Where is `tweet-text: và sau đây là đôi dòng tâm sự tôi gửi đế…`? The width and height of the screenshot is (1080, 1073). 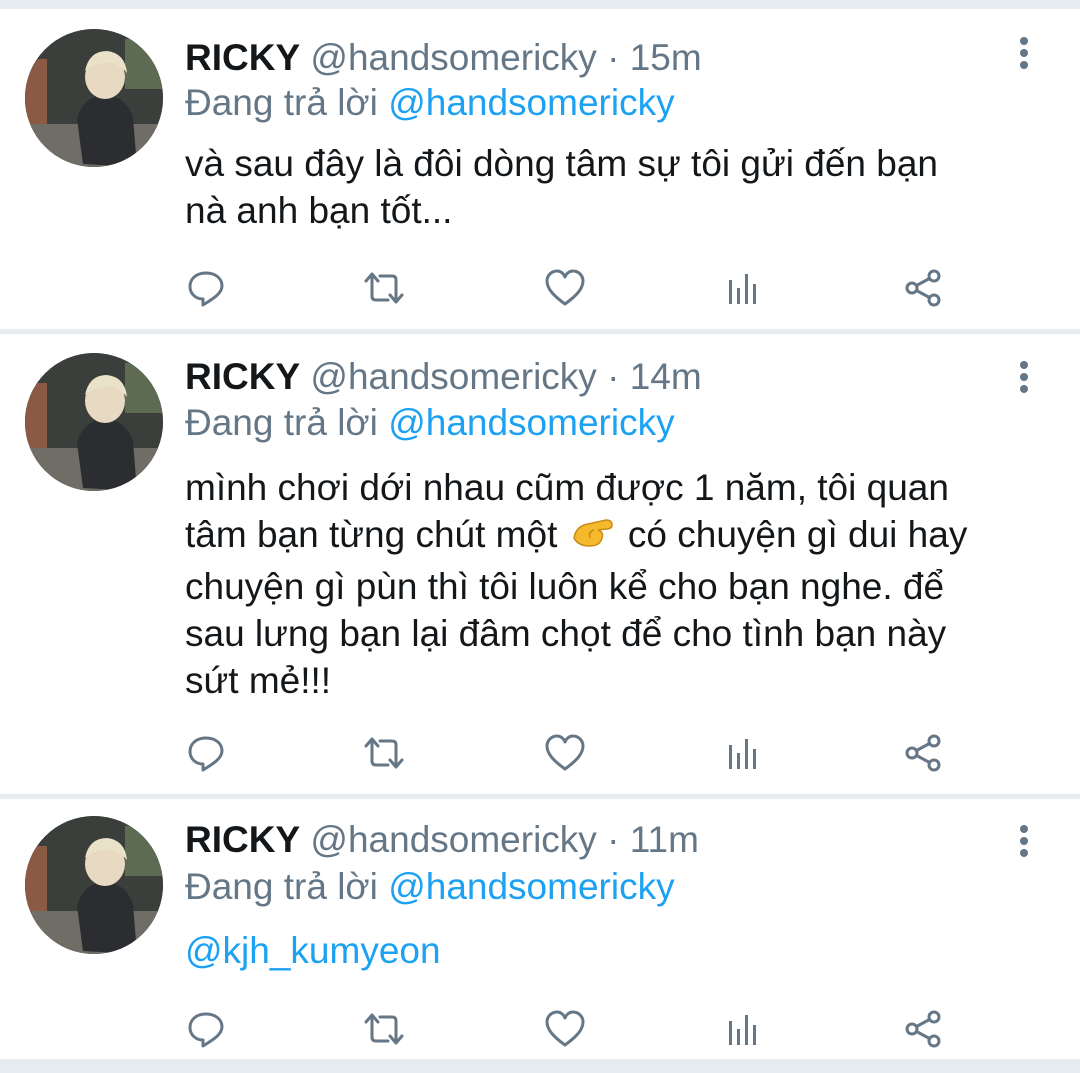 tweet-text: và sau đây là đôi dòng tâm sự tôi gửi đế… is located at coordinates (620, 187).